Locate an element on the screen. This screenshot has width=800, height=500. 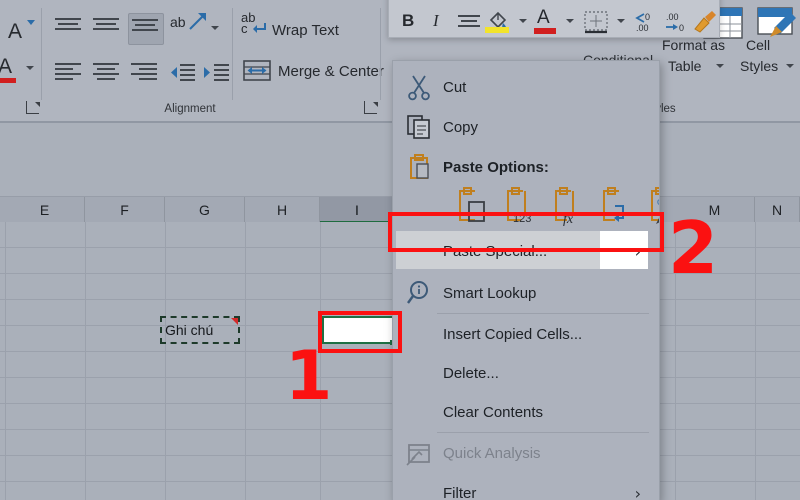
align-middle-icon is located at coordinates (106, 25).